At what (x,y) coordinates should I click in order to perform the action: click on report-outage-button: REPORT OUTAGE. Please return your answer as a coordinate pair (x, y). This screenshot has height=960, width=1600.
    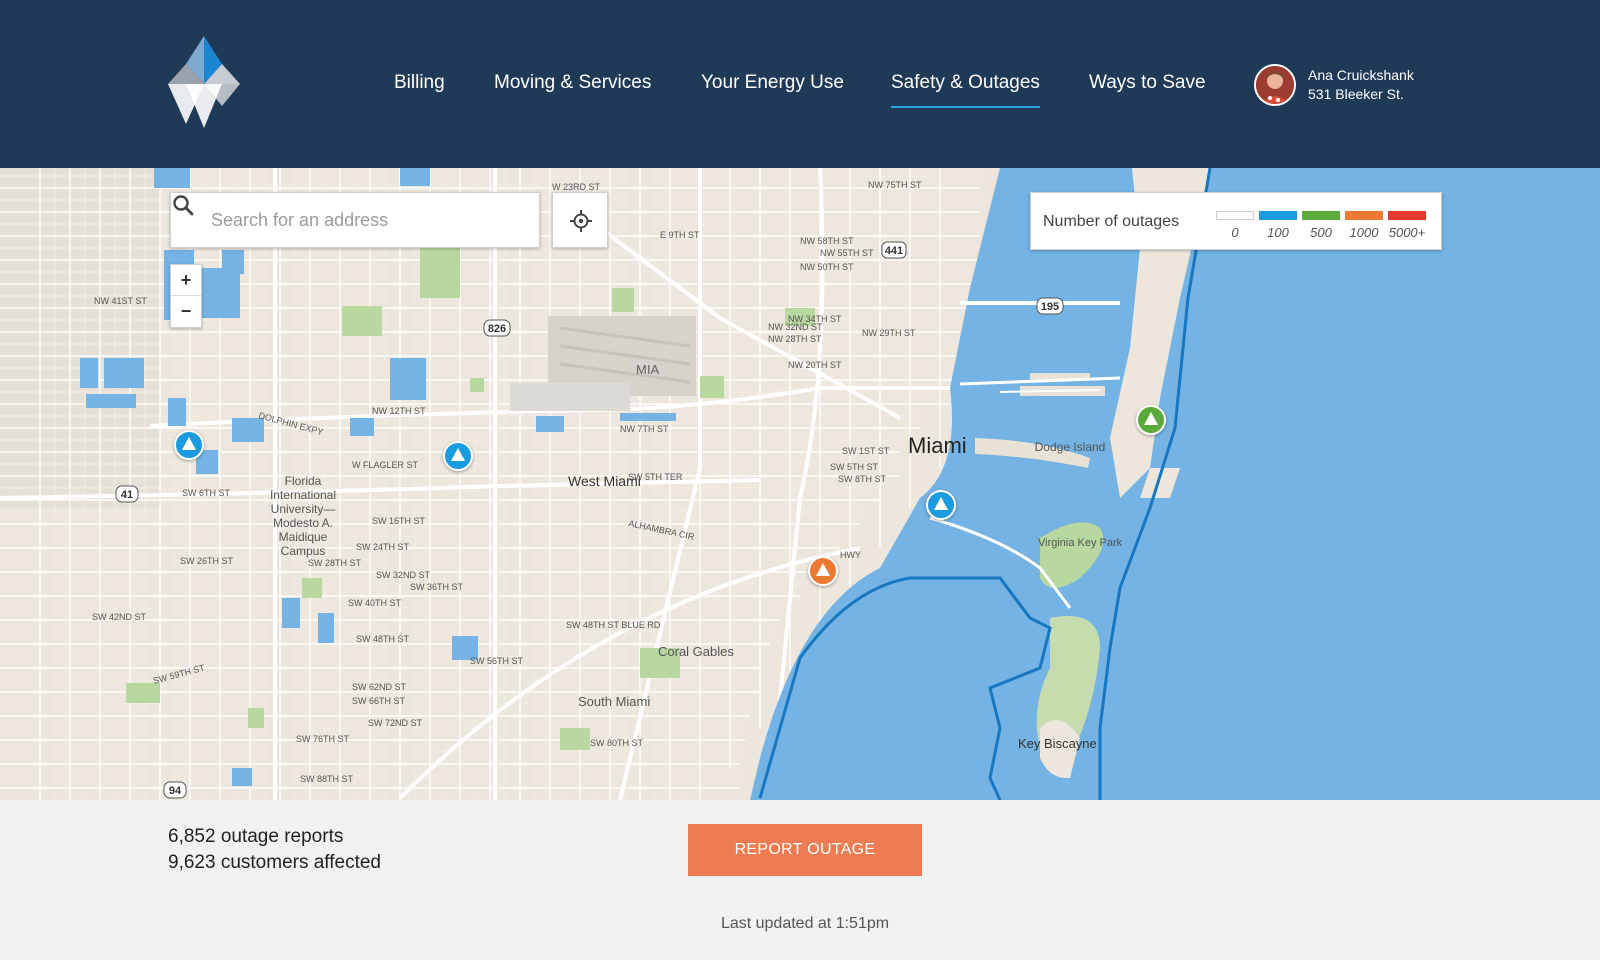
    Looking at the image, I should click on (805, 850).